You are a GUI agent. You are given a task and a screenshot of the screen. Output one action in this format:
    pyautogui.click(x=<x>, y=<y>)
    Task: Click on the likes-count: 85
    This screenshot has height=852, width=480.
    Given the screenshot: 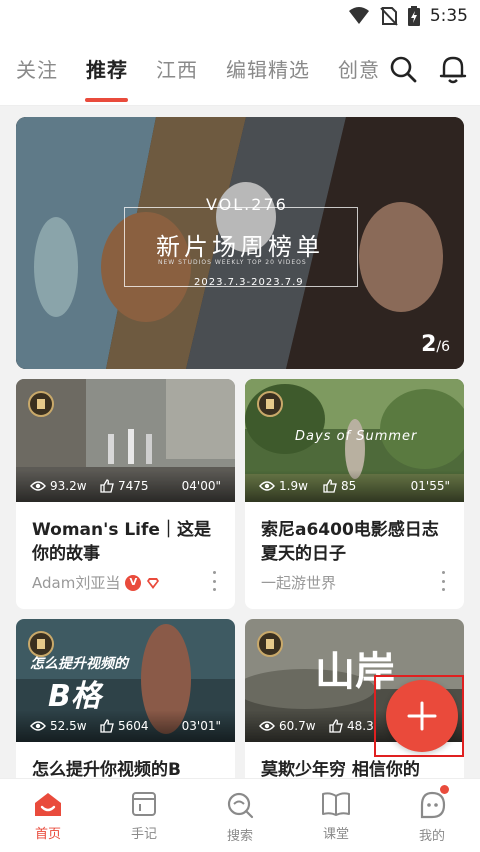 What is the action you would take?
    pyautogui.click(x=349, y=486)
    